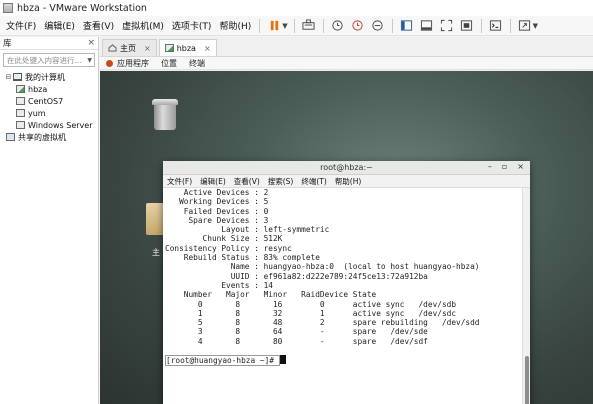 The image size is (593, 404). Describe the element at coordinates (49, 89) in the screenshot. I see `tree-item-hbza: hbza` at that location.